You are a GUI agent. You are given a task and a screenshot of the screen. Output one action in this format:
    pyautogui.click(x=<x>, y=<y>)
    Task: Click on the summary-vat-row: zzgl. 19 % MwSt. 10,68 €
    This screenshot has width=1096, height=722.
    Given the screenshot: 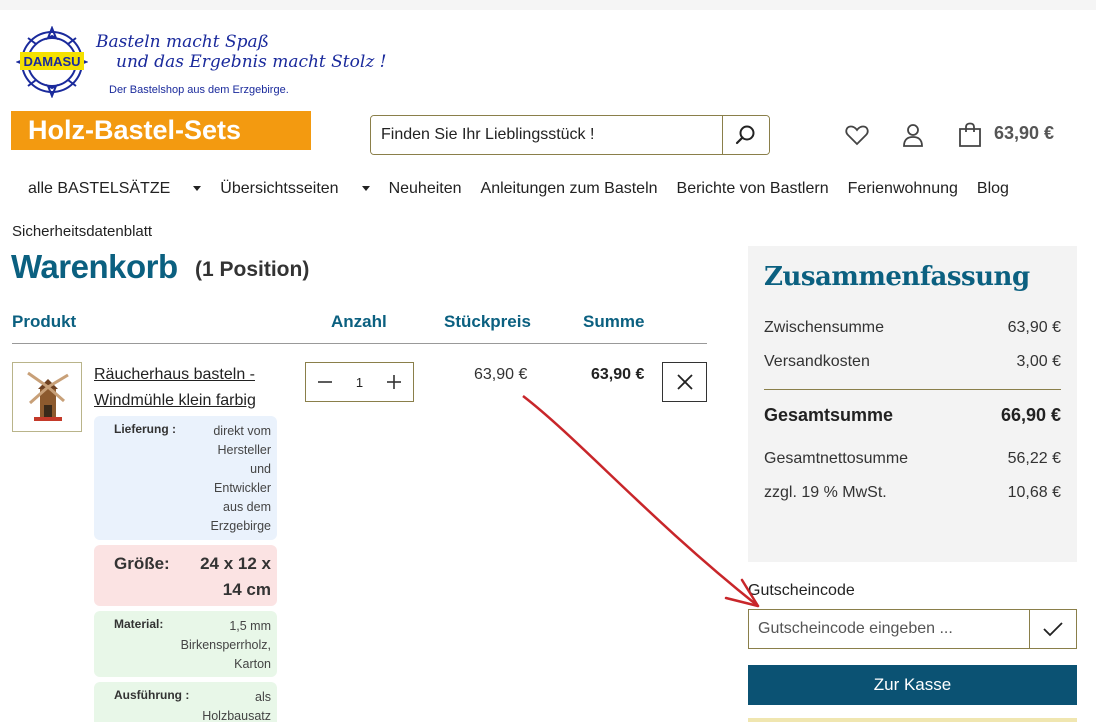 What is the action you would take?
    pyautogui.click(x=912, y=493)
    